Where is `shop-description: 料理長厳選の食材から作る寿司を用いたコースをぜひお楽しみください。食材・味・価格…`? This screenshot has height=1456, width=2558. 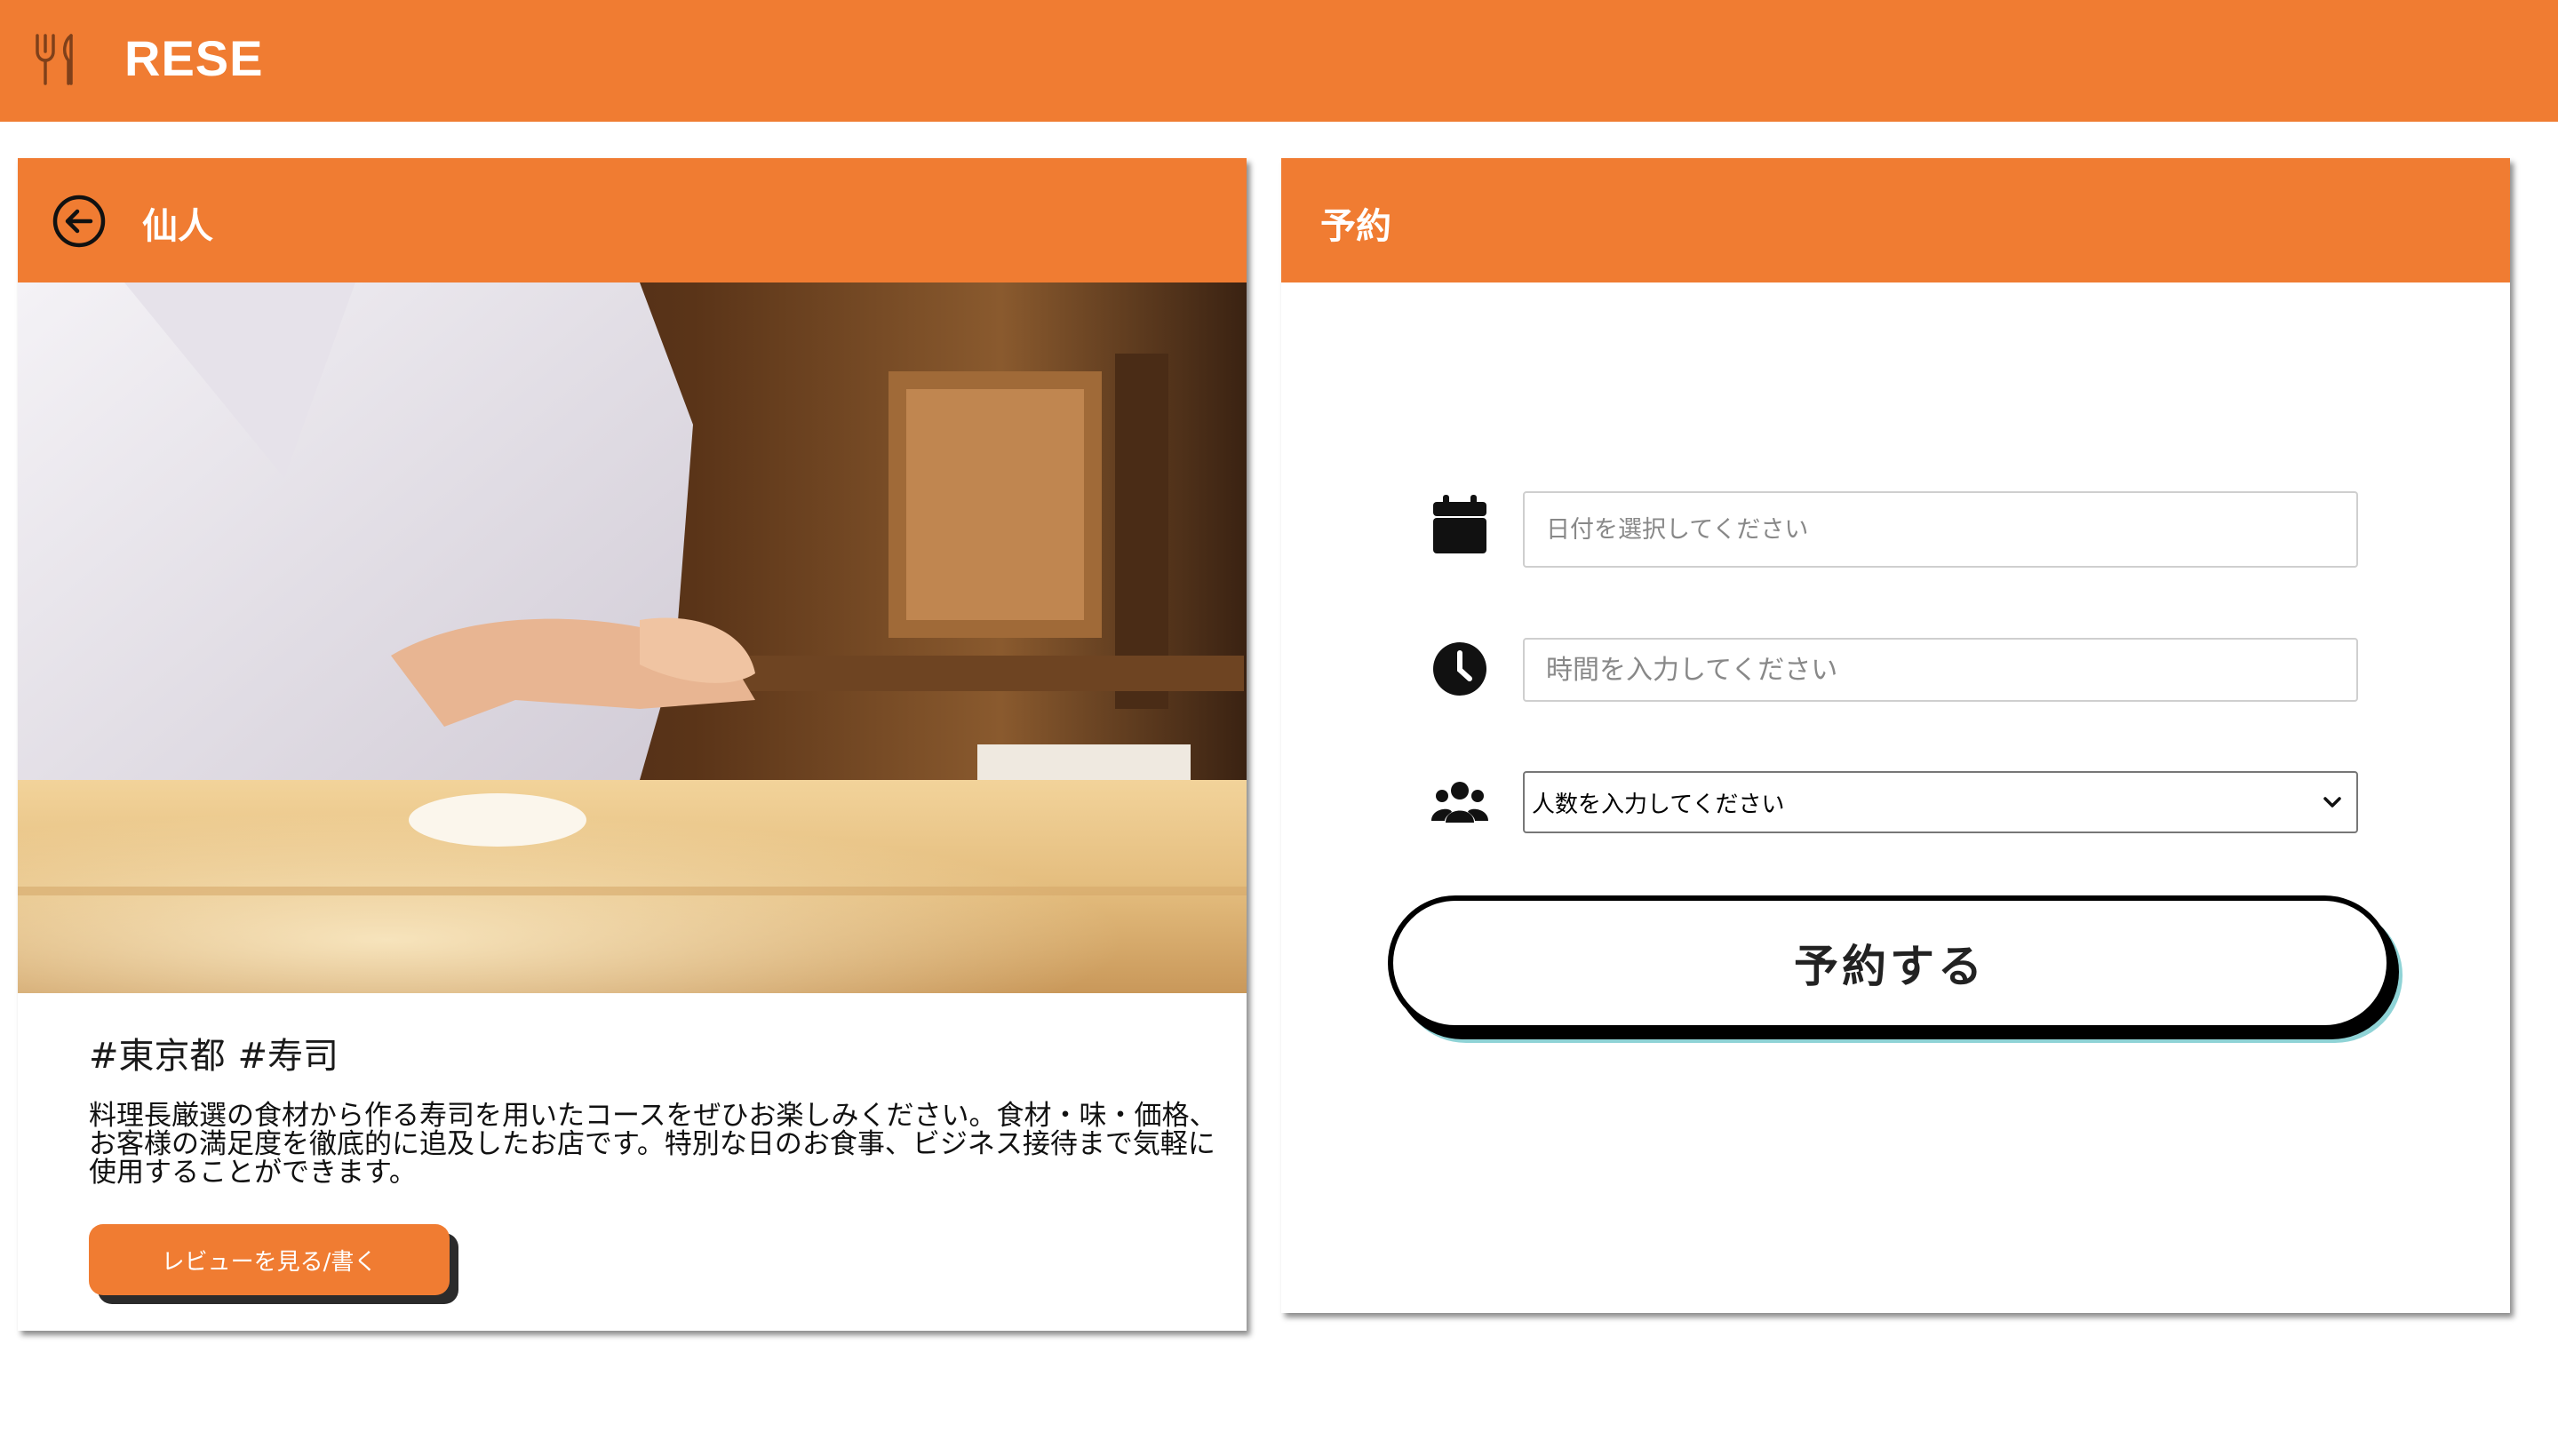 shop-description: 料理長厳選の食材から作る寿司を用いたコースをぜひお楽しみください。食材・味・価格… is located at coordinates (653, 1144).